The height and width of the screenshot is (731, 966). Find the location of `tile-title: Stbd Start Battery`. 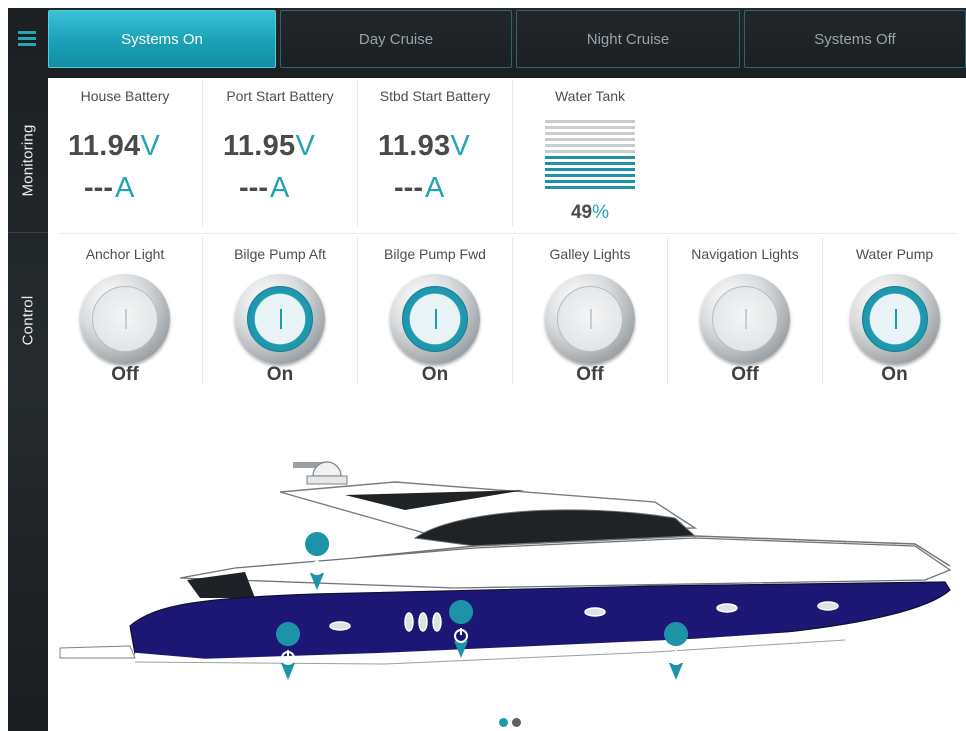

tile-title: Stbd Start Battery is located at coordinates (435, 96).